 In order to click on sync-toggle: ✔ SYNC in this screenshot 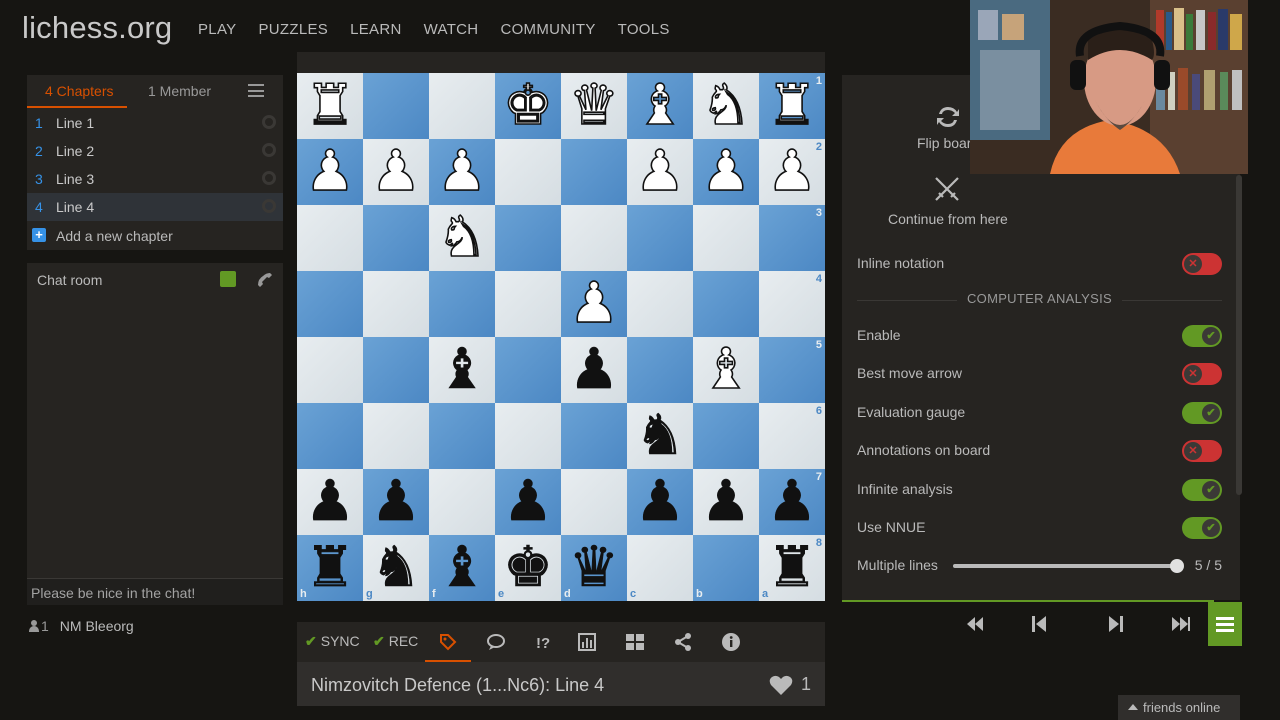, I will do `click(332, 641)`.